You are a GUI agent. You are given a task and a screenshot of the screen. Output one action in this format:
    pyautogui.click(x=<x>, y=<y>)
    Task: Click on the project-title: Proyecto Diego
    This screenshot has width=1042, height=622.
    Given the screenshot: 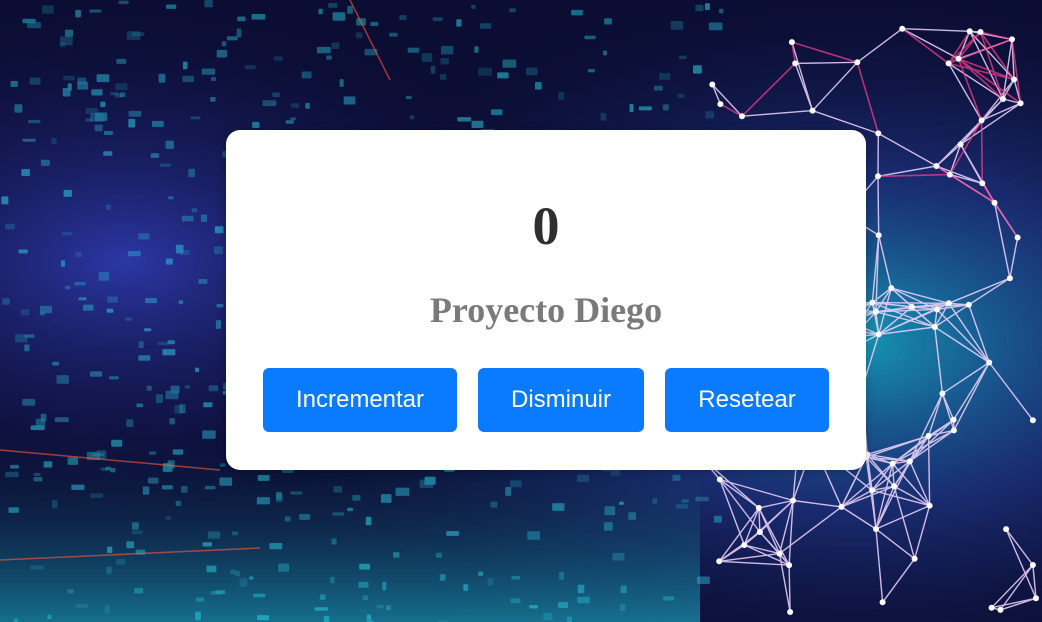 What is the action you would take?
    pyautogui.click(x=546, y=310)
    